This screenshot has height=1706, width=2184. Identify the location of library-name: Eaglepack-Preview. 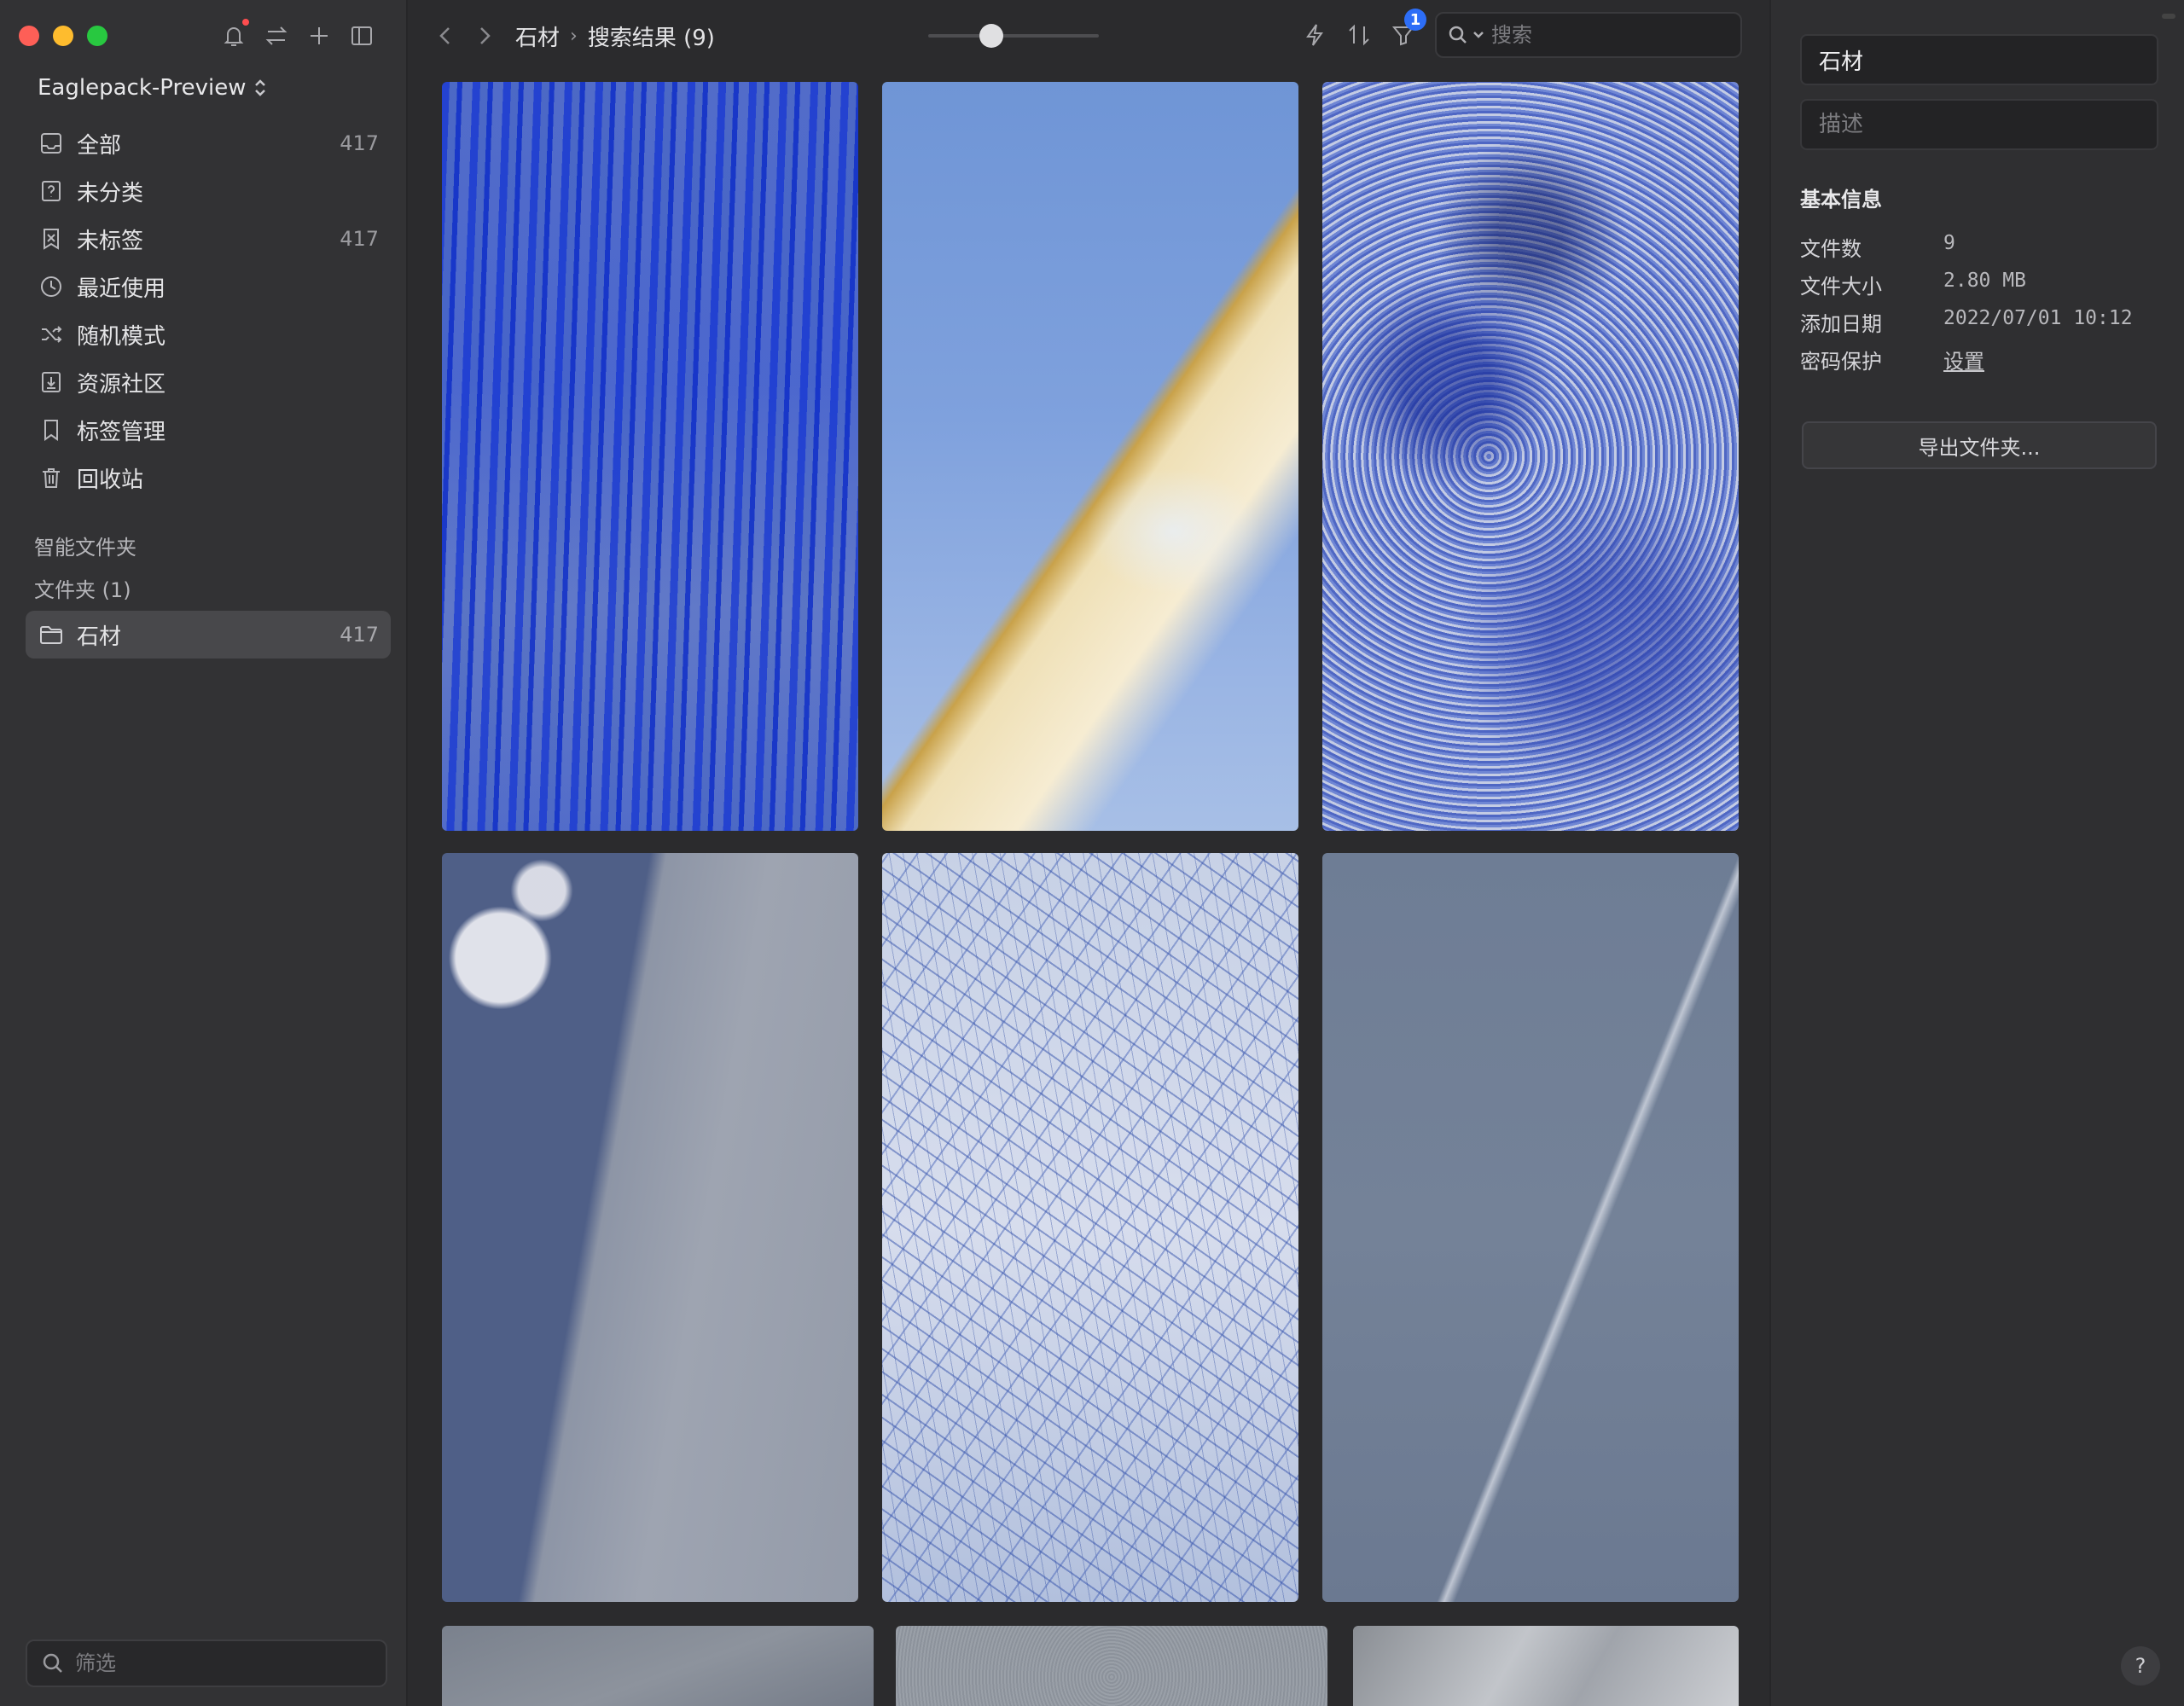
(142, 88).